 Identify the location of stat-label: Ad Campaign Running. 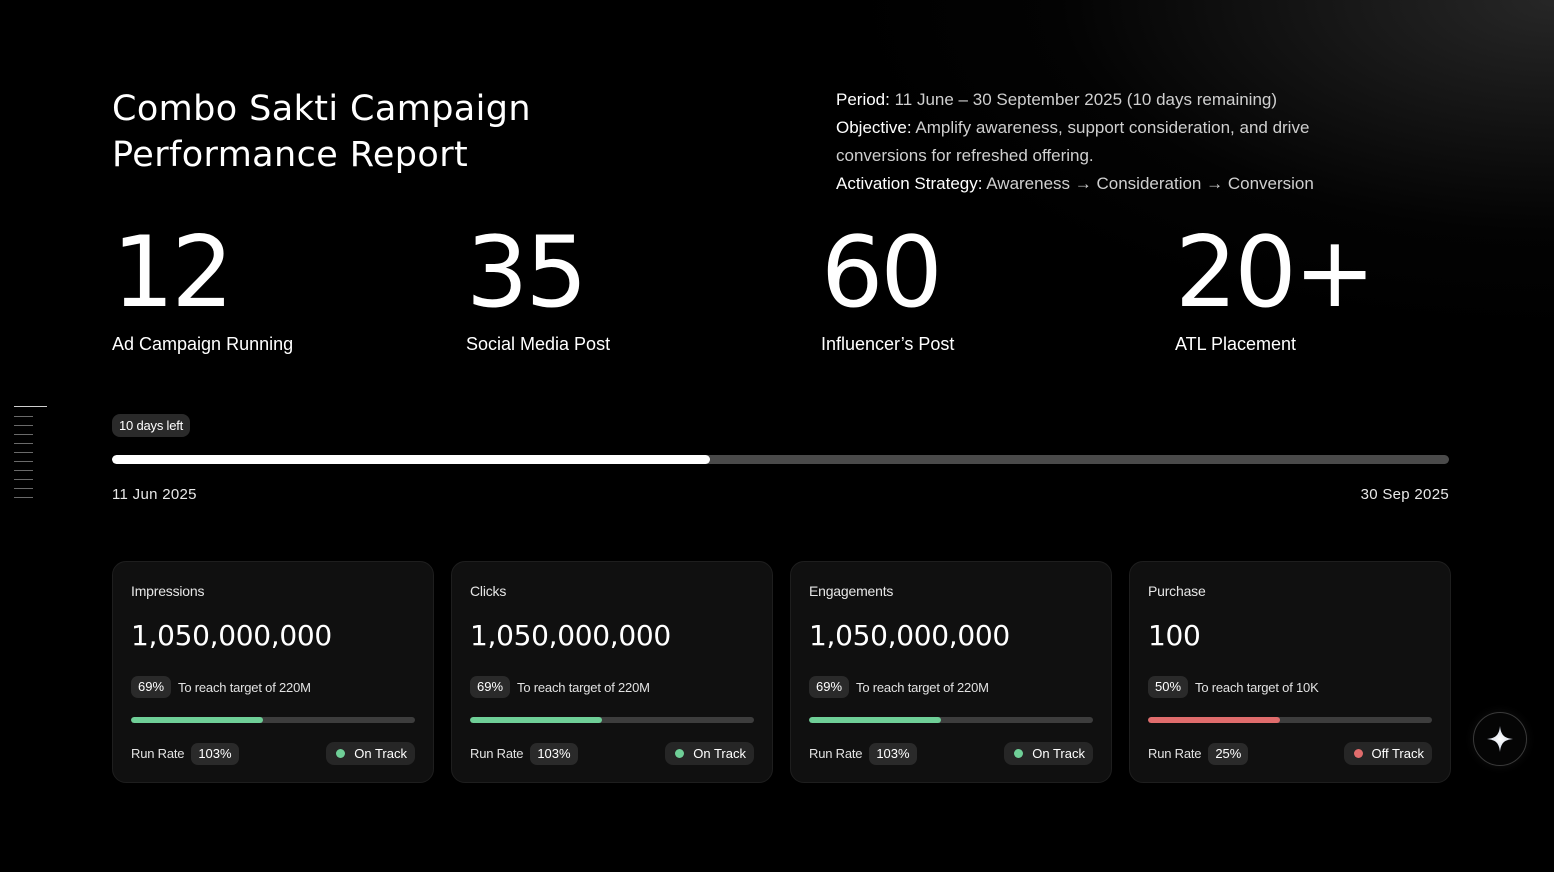
(203, 344).